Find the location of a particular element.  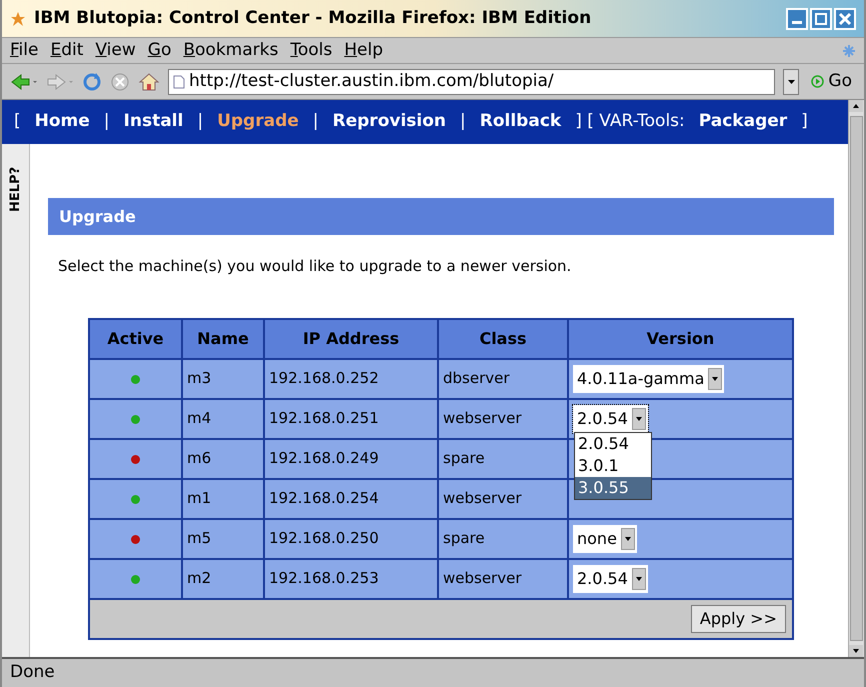

apply-button: Apply >> is located at coordinates (738, 618).